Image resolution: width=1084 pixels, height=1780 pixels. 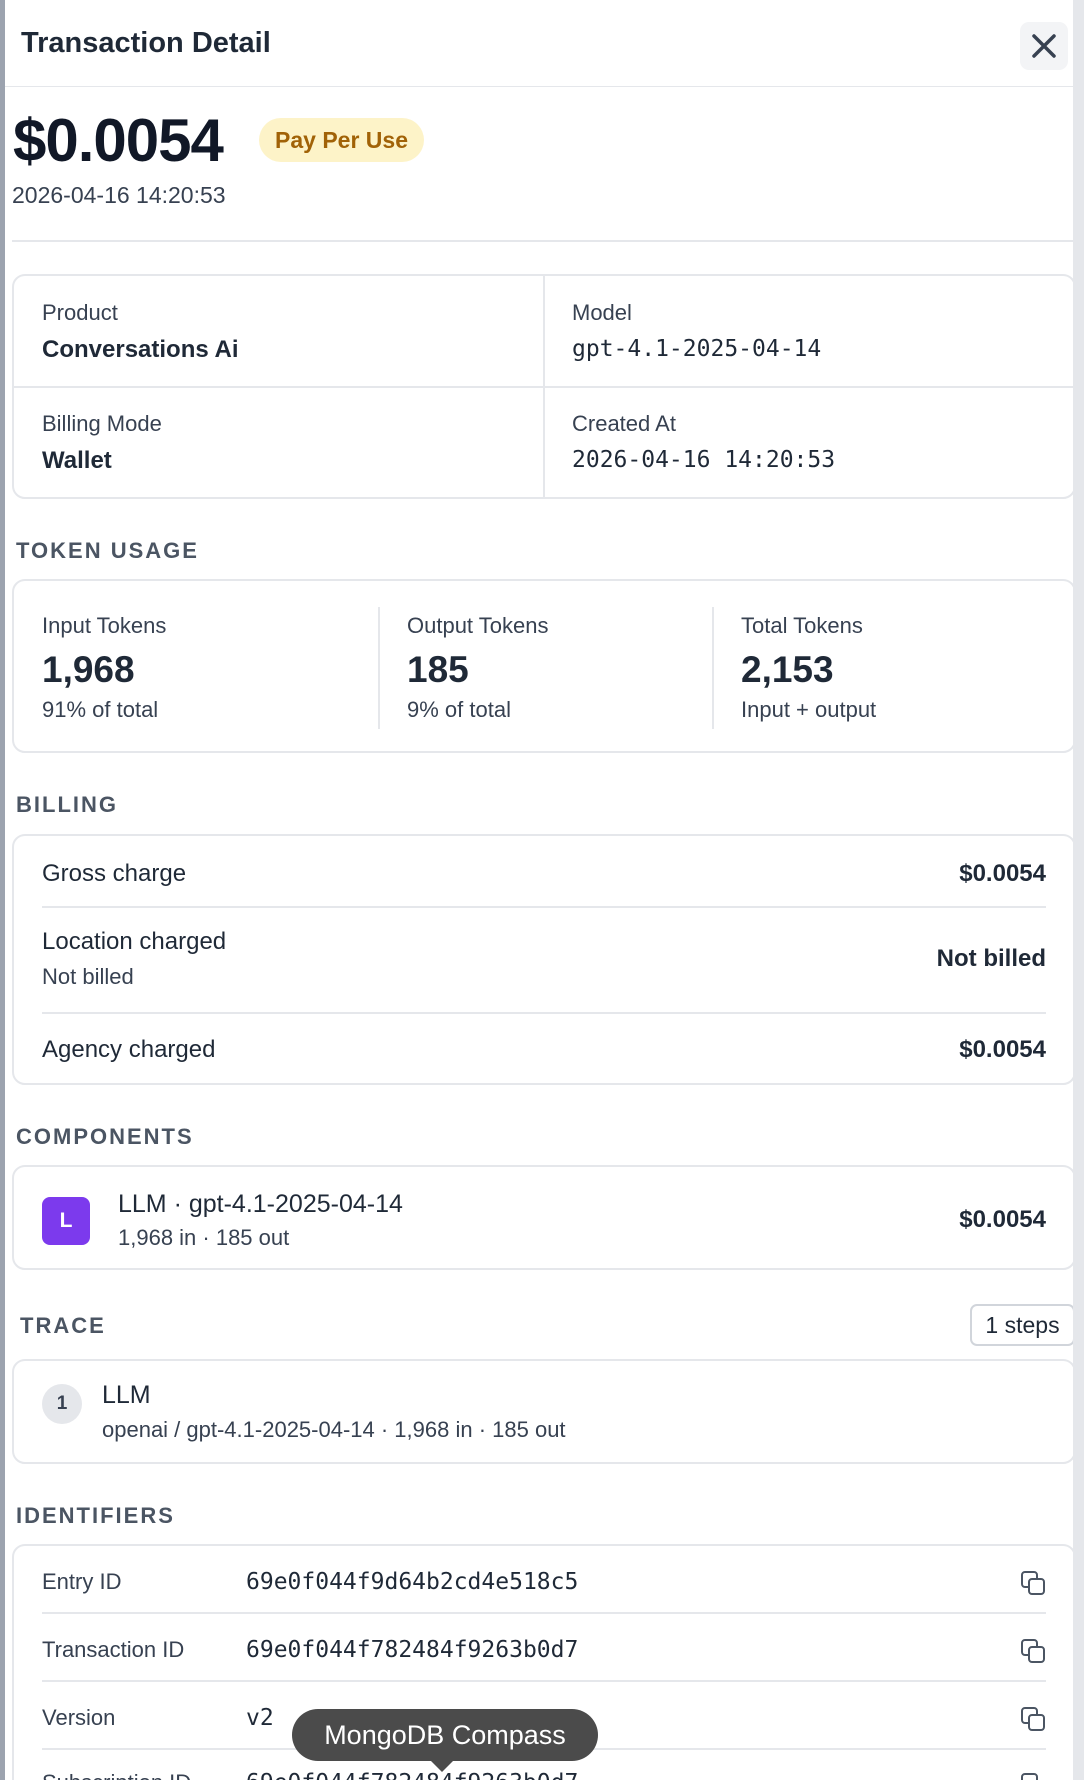 I want to click on model-label: Model, so click(x=602, y=312).